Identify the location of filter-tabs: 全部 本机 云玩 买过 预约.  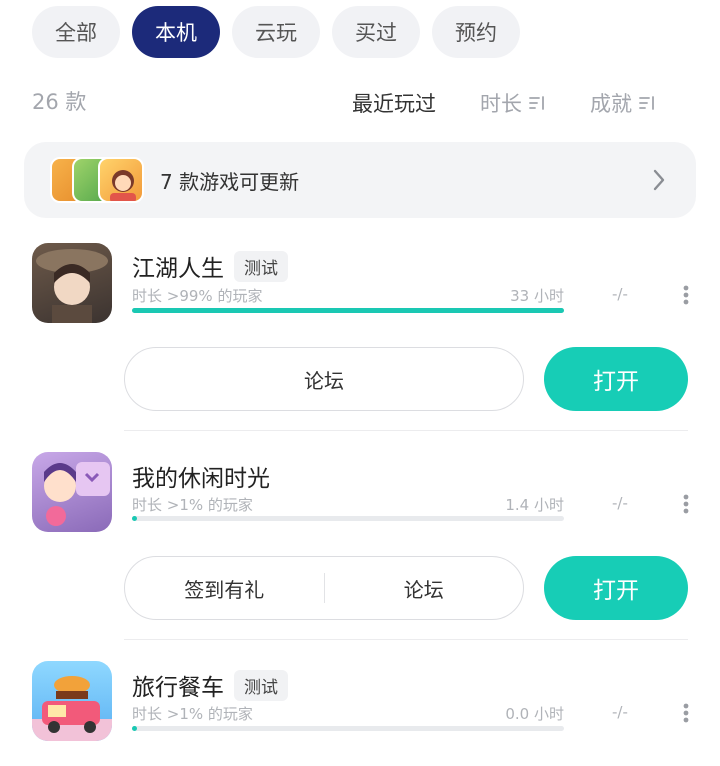
(276, 32).